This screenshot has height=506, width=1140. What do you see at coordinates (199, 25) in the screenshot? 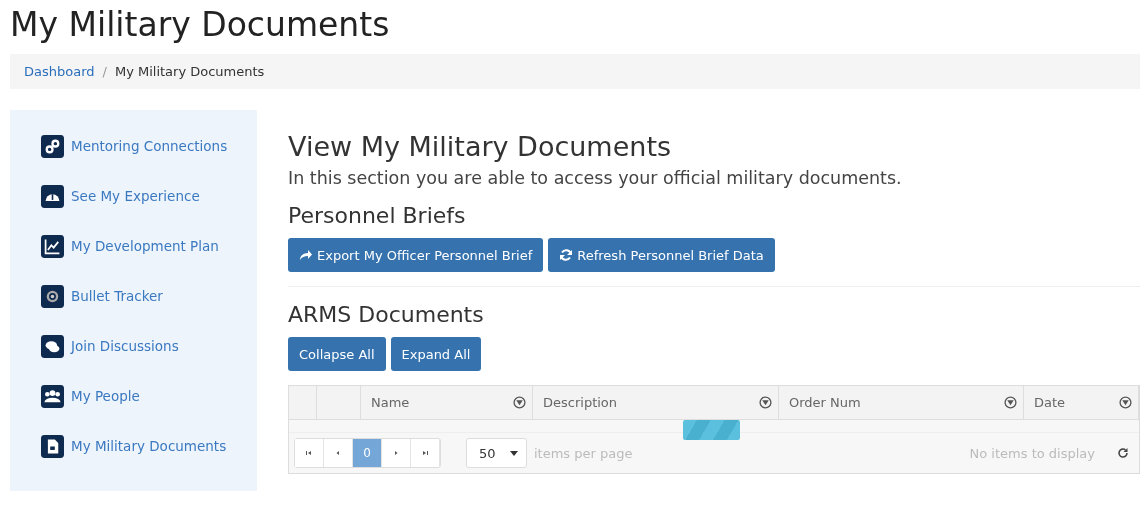
I see `page-title: My Military Documents` at bounding box center [199, 25].